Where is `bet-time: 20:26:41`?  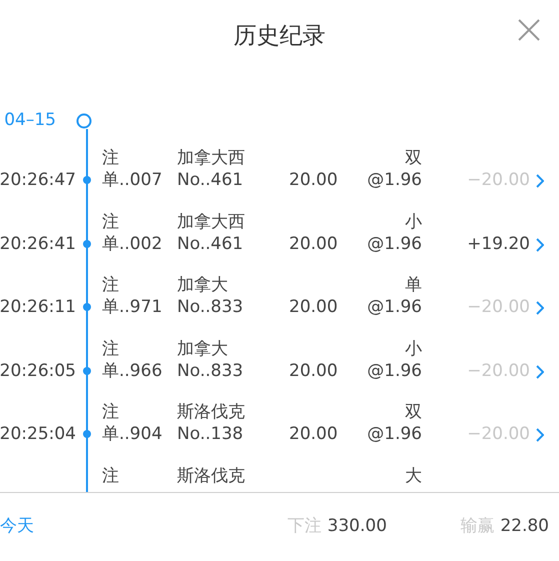 bet-time: 20:26:41 is located at coordinates (38, 243).